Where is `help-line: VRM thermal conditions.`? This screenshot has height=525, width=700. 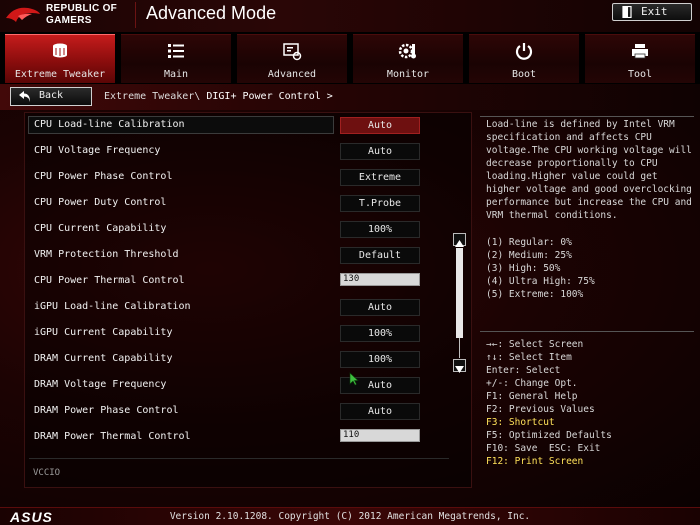
help-line: VRM thermal conditions. is located at coordinates (552, 215).